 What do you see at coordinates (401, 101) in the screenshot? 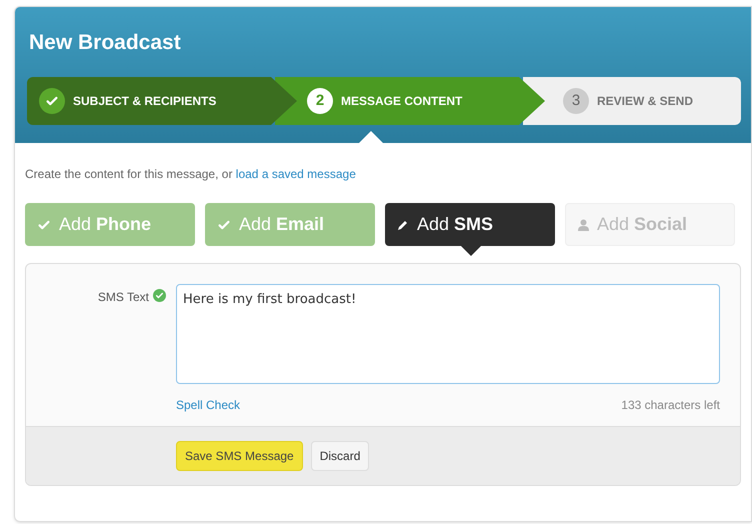
I see `step-label: MESSAGE CONTENT` at bounding box center [401, 101].